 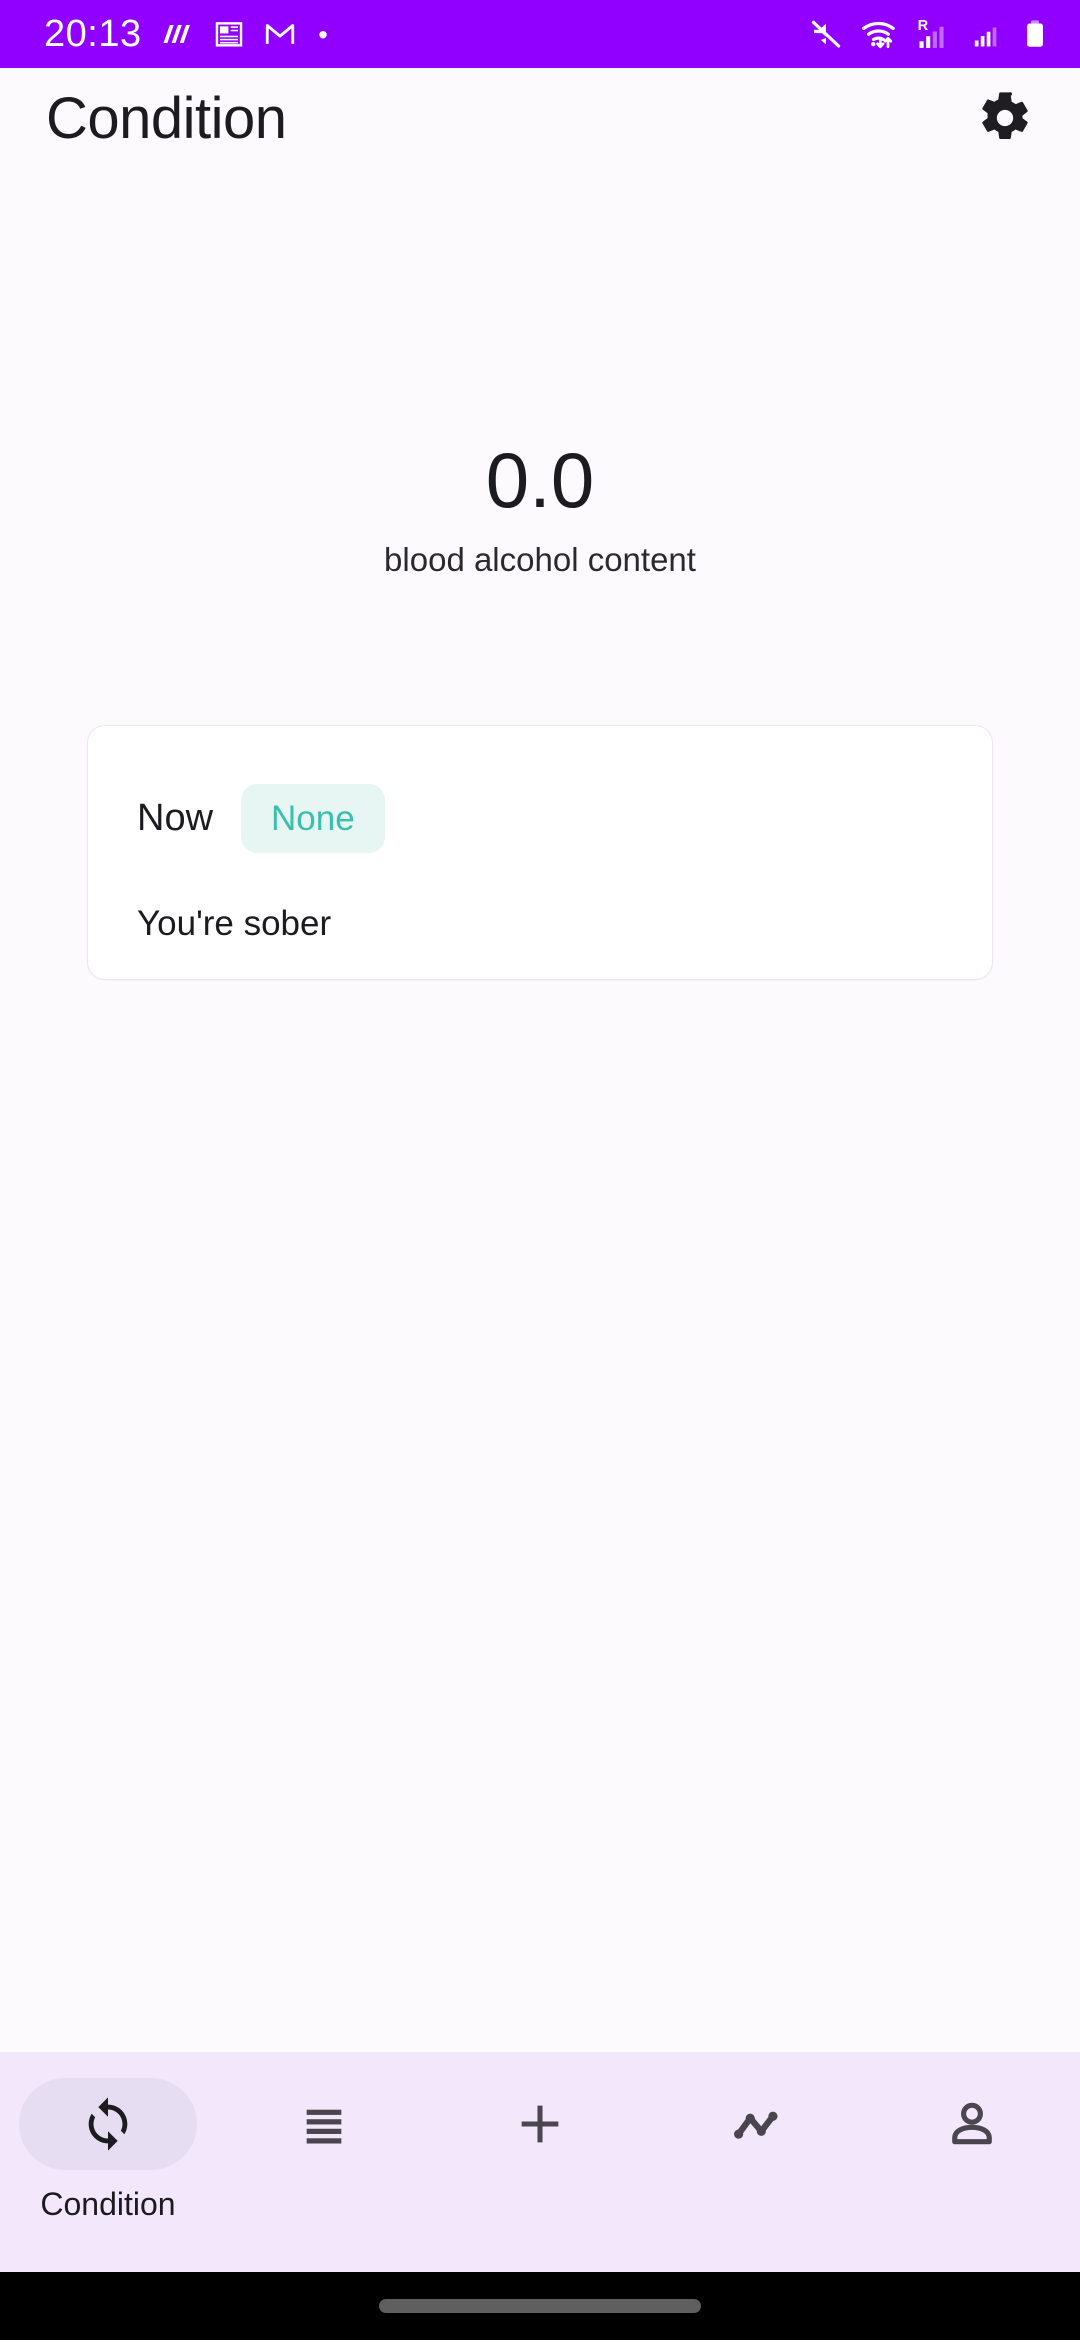 I want to click on gesture-pill, so click(x=540, y=2306).